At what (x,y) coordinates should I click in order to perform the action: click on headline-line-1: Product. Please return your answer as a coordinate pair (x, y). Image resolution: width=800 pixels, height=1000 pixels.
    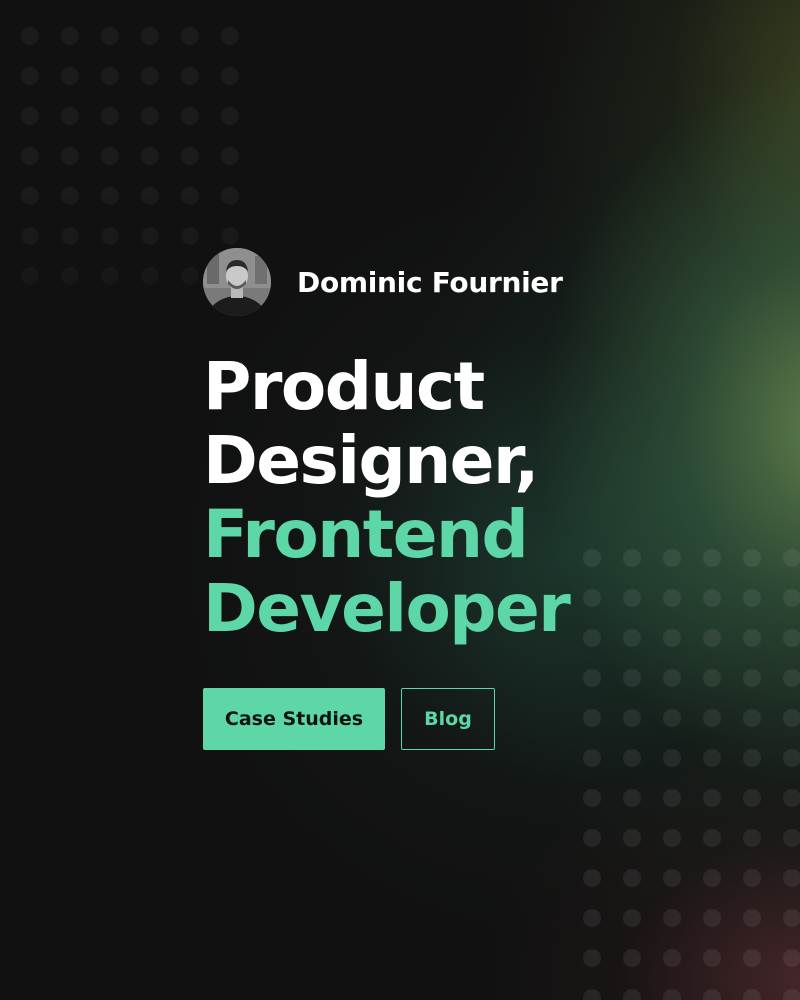
    Looking at the image, I should click on (344, 386).